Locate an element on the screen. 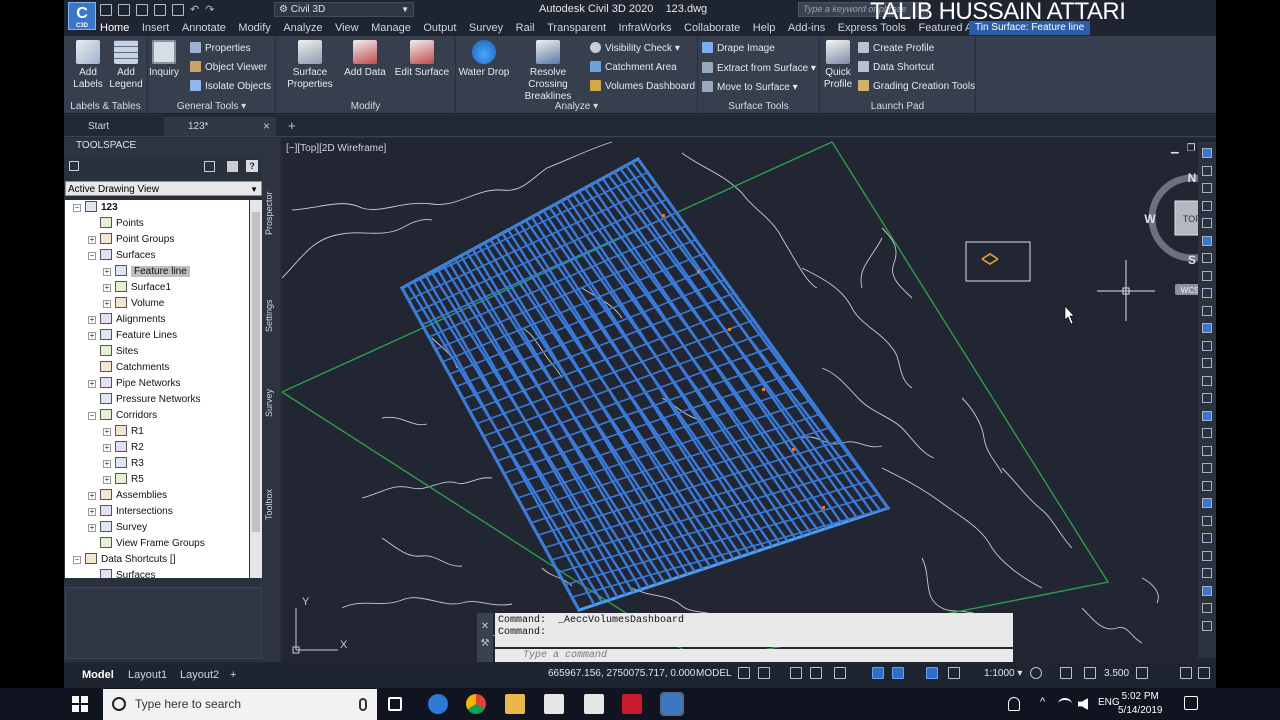 The image size is (1280, 720). tree-item: View Frame Groups is located at coordinates (146, 544).